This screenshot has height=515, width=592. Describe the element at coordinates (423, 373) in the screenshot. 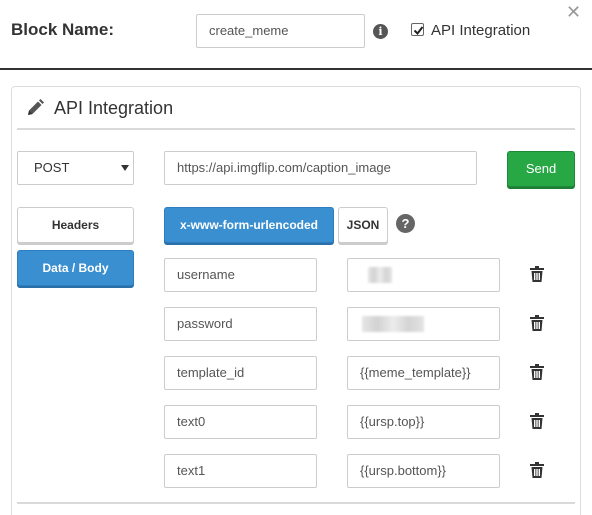

I see `param-value-input: {{meme_template}}` at that location.